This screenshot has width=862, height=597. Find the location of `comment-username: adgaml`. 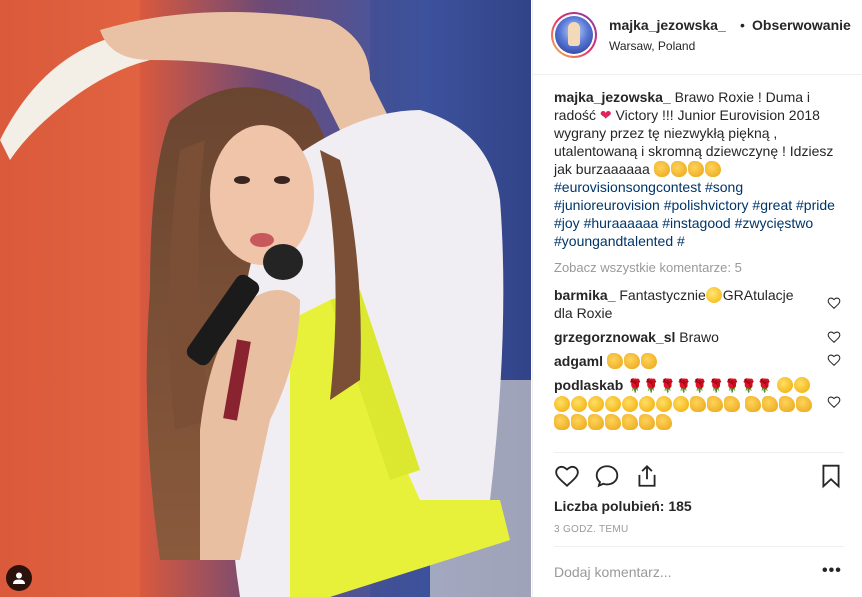

comment-username: adgaml is located at coordinates (578, 361).